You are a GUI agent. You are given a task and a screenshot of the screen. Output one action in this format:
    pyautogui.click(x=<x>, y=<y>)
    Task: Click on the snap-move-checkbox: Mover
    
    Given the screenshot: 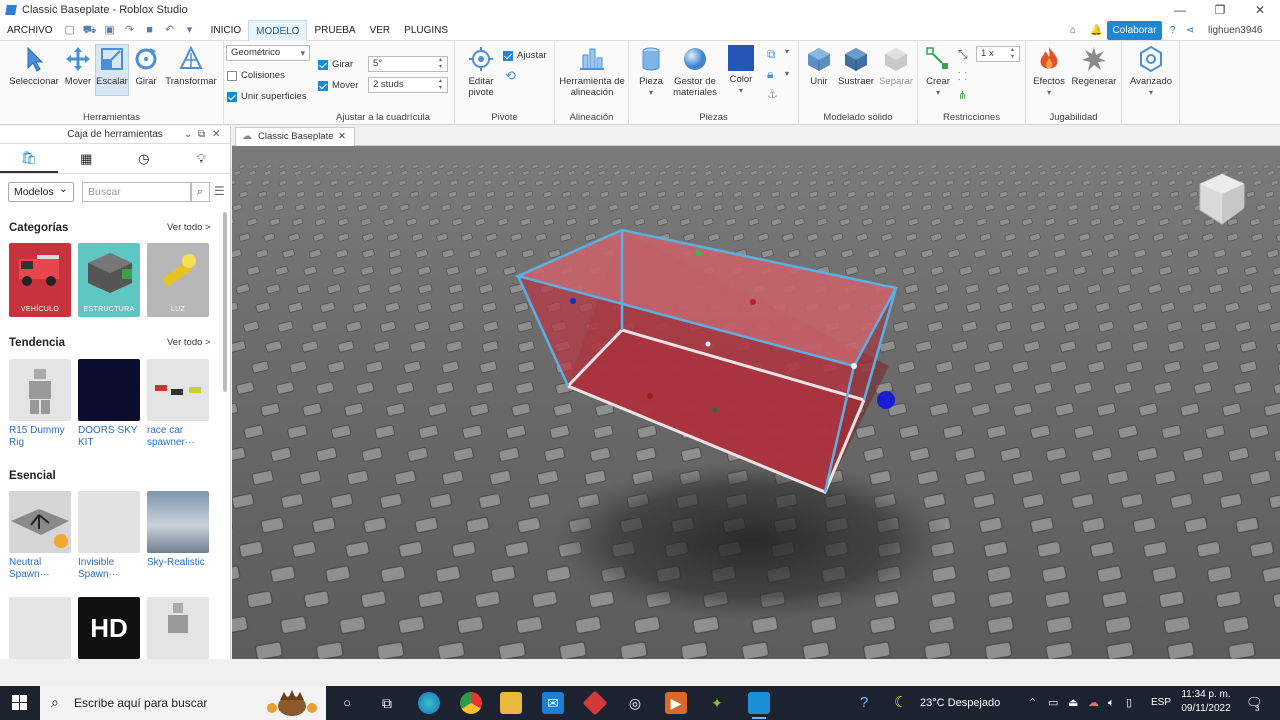 What is the action you would take?
    pyautogui.click(x=338, y=85)
    